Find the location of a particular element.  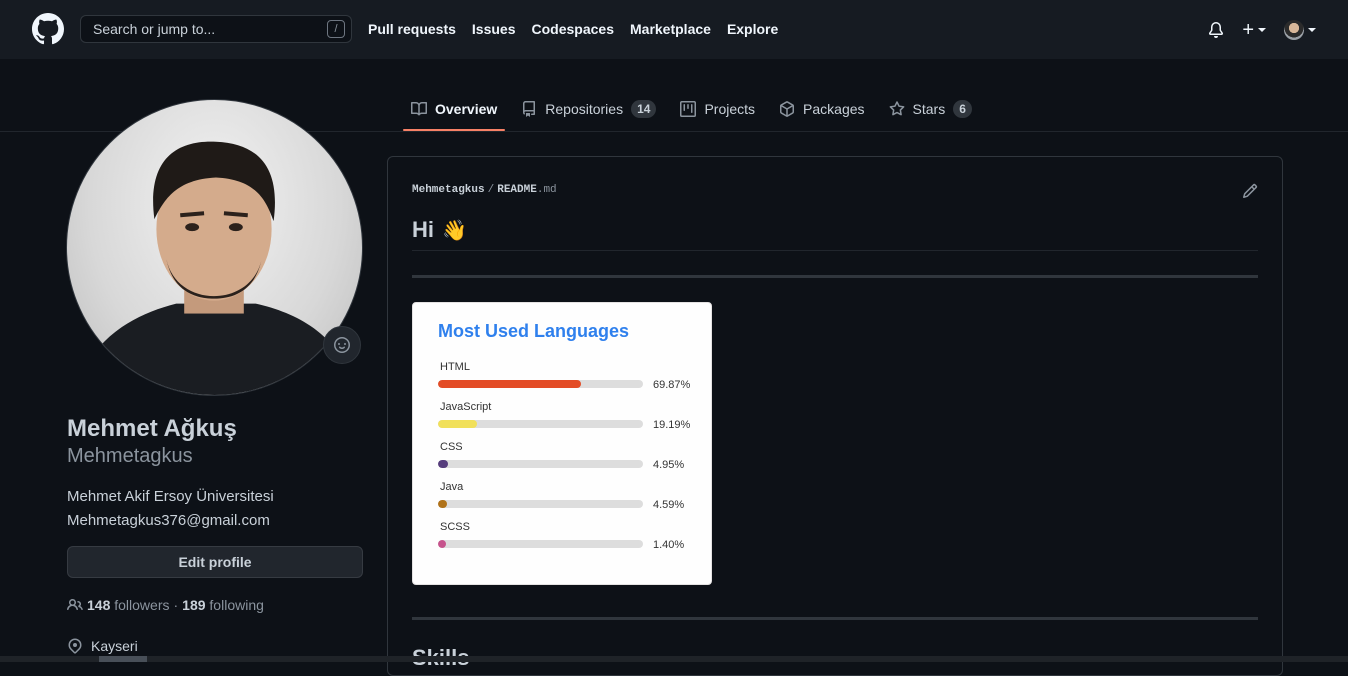

search-box: / is located at coordinates (216, 29).